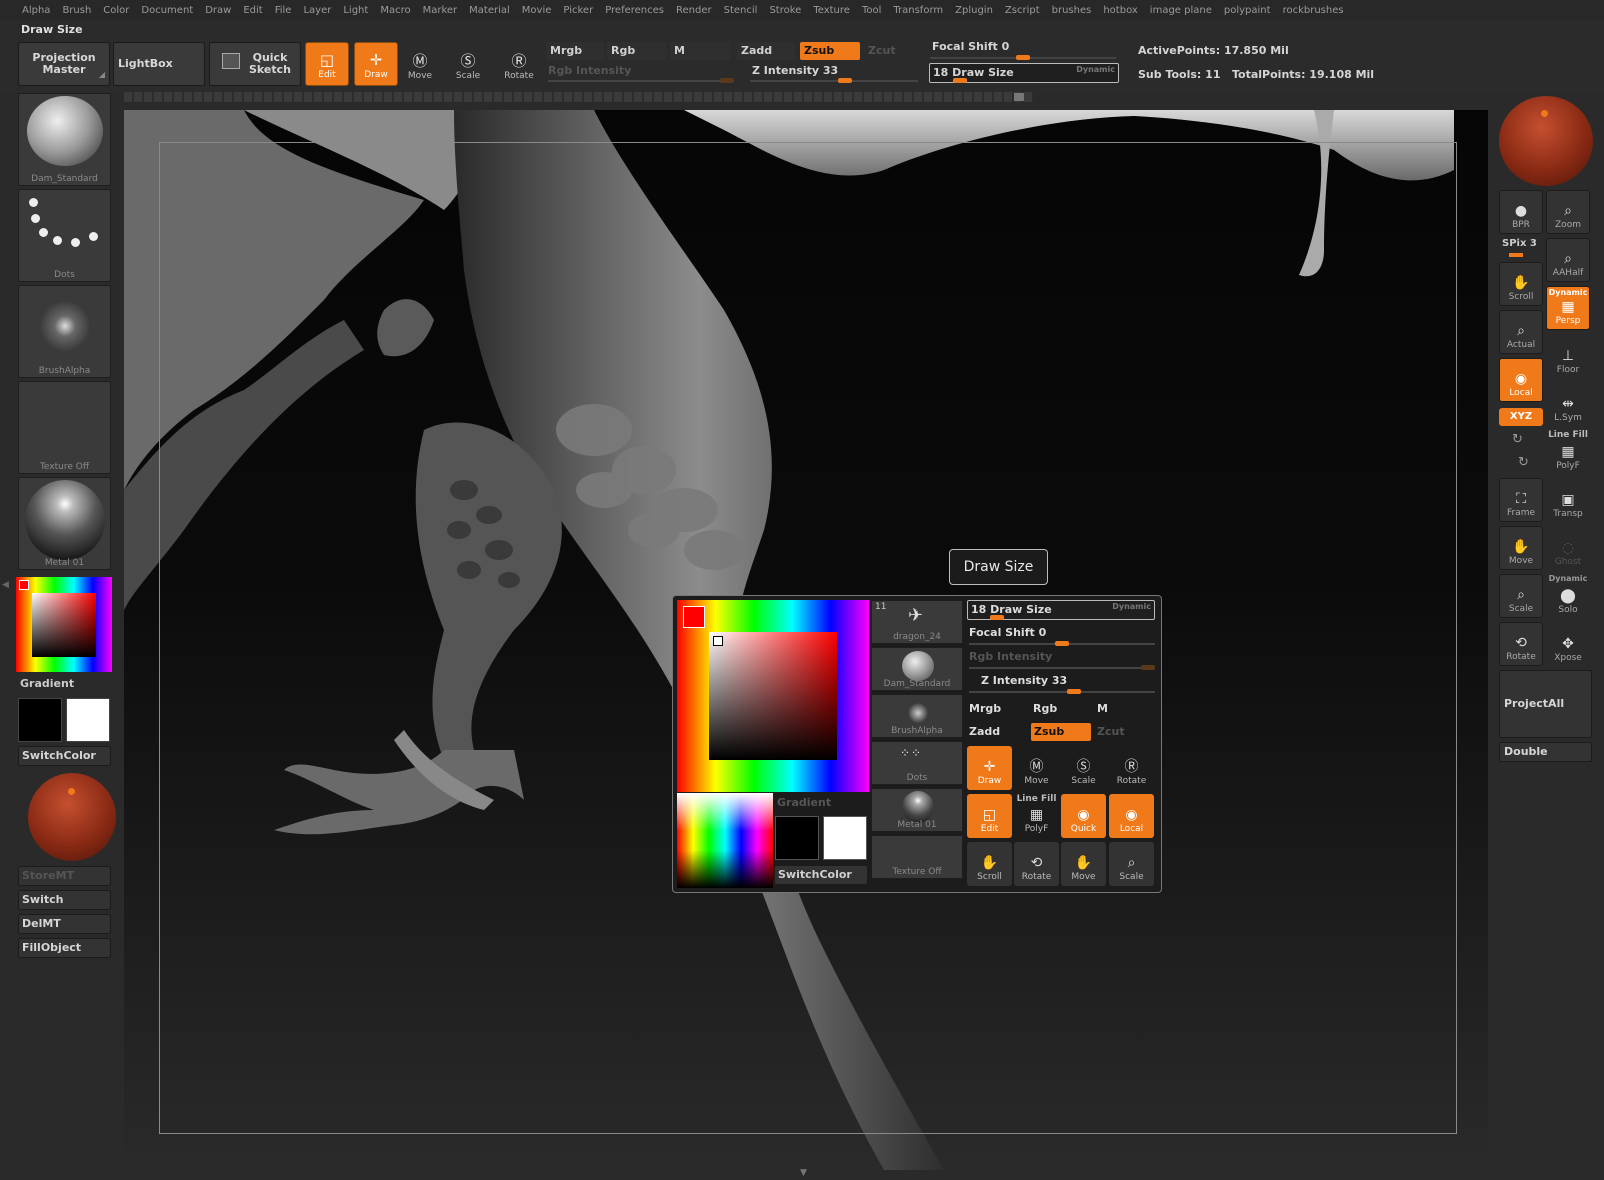  Describe the element at coordinates (1521, 596) in the screenshot. I see `scale-view-button: ⌕ Scale` at that location.